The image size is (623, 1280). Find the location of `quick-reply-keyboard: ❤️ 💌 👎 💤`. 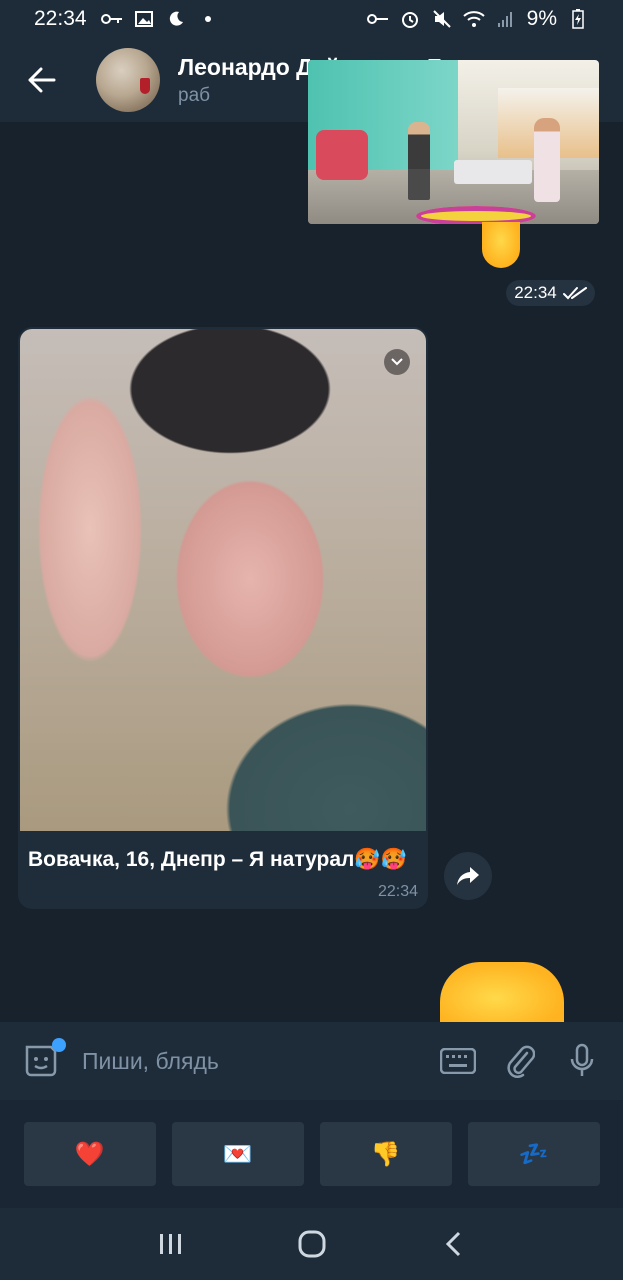

quick-reply-keyboard: ❤️ 💌 👎 💤 is located at coordinates (311, 1154).